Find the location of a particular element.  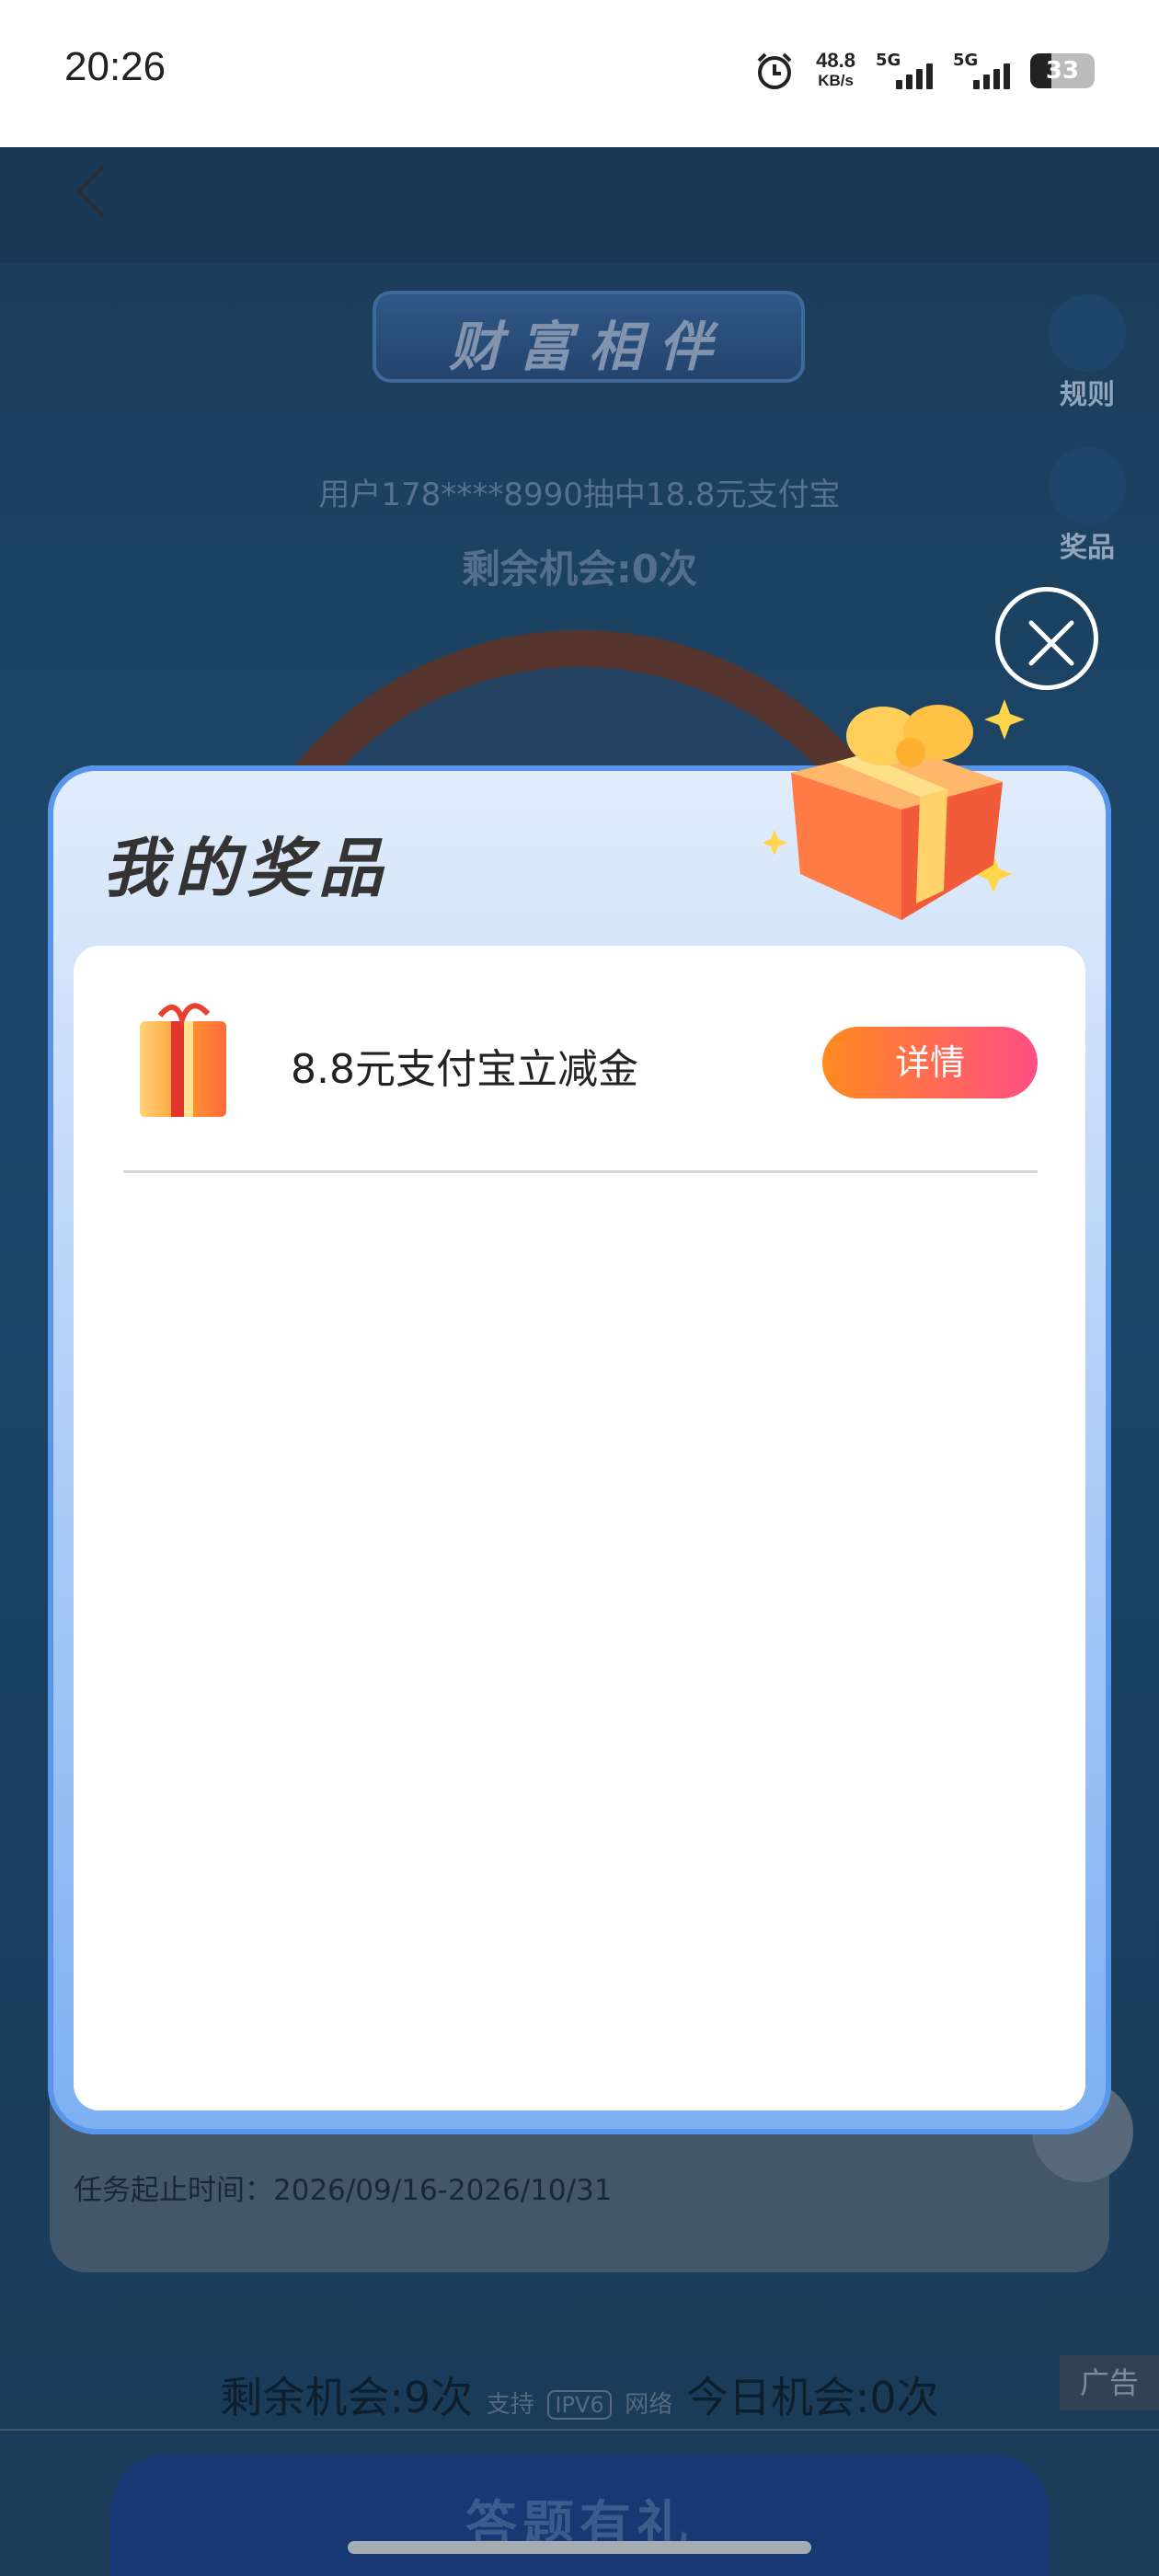

battery-icon: 33 is located at coordinates (1062, 70).